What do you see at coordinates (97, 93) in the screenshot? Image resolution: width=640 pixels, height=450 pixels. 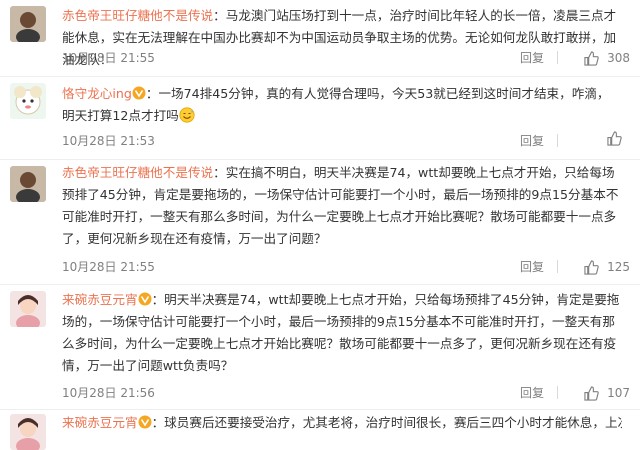 I see `comment-username: 恪守龙心ing` at bounding box center [97, 93].